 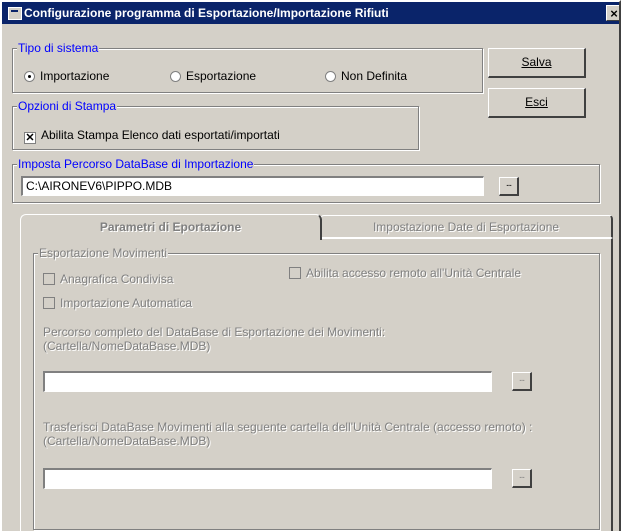 I want to click on tab-impostazione-date-label: Impostazione Date di Esportazione, so click(x=466, y=227).